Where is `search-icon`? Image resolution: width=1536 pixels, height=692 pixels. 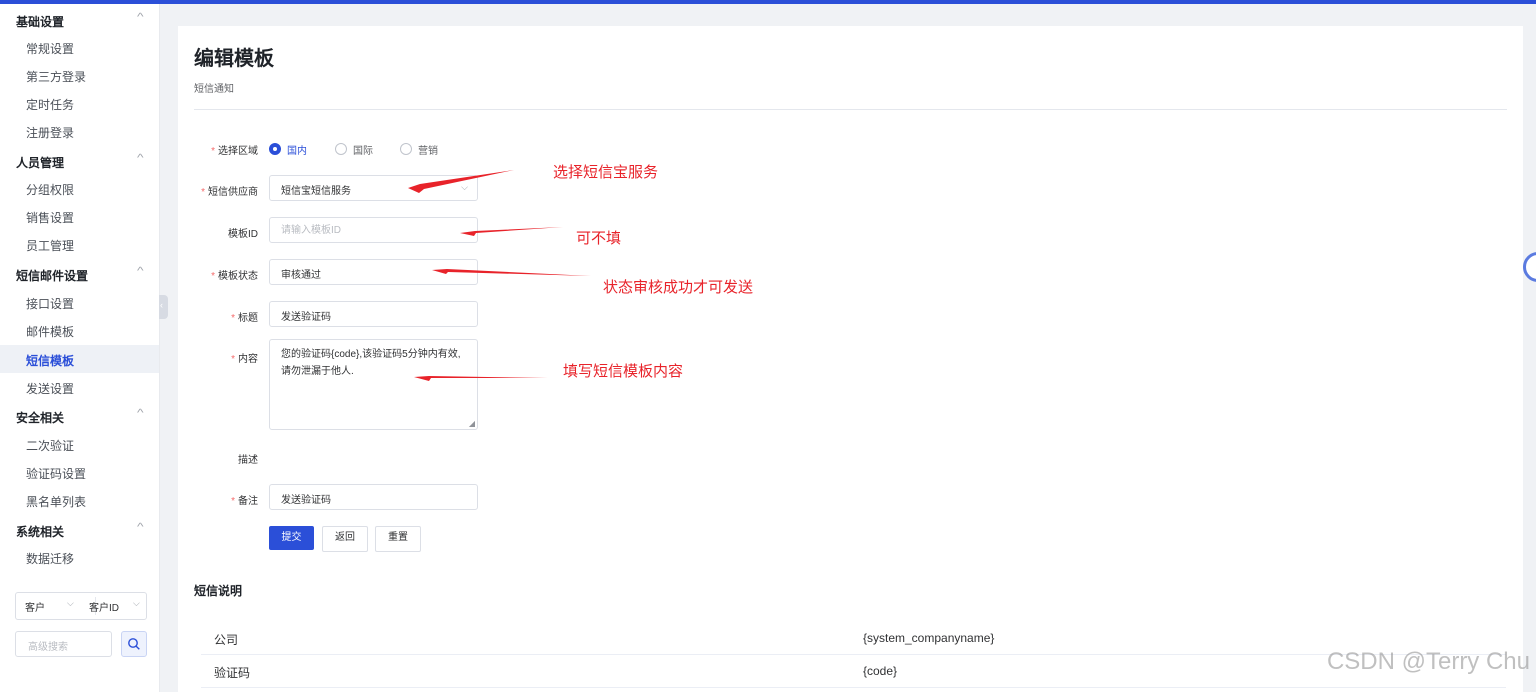
search-icon is located at coordinates (134, 644).